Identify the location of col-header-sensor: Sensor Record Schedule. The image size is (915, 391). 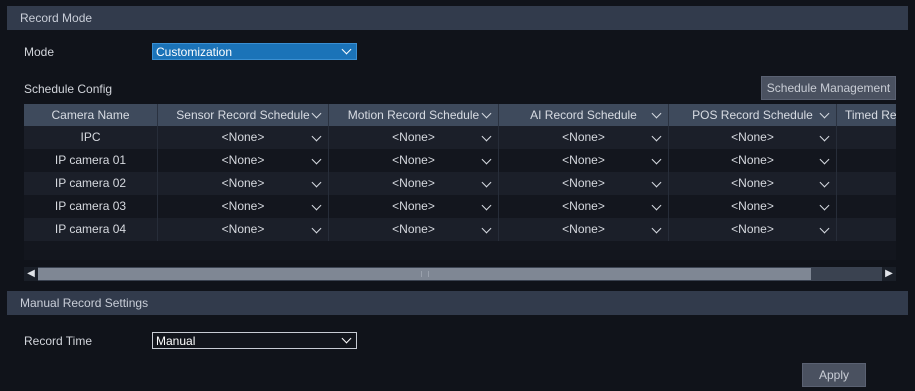
(243, 115).